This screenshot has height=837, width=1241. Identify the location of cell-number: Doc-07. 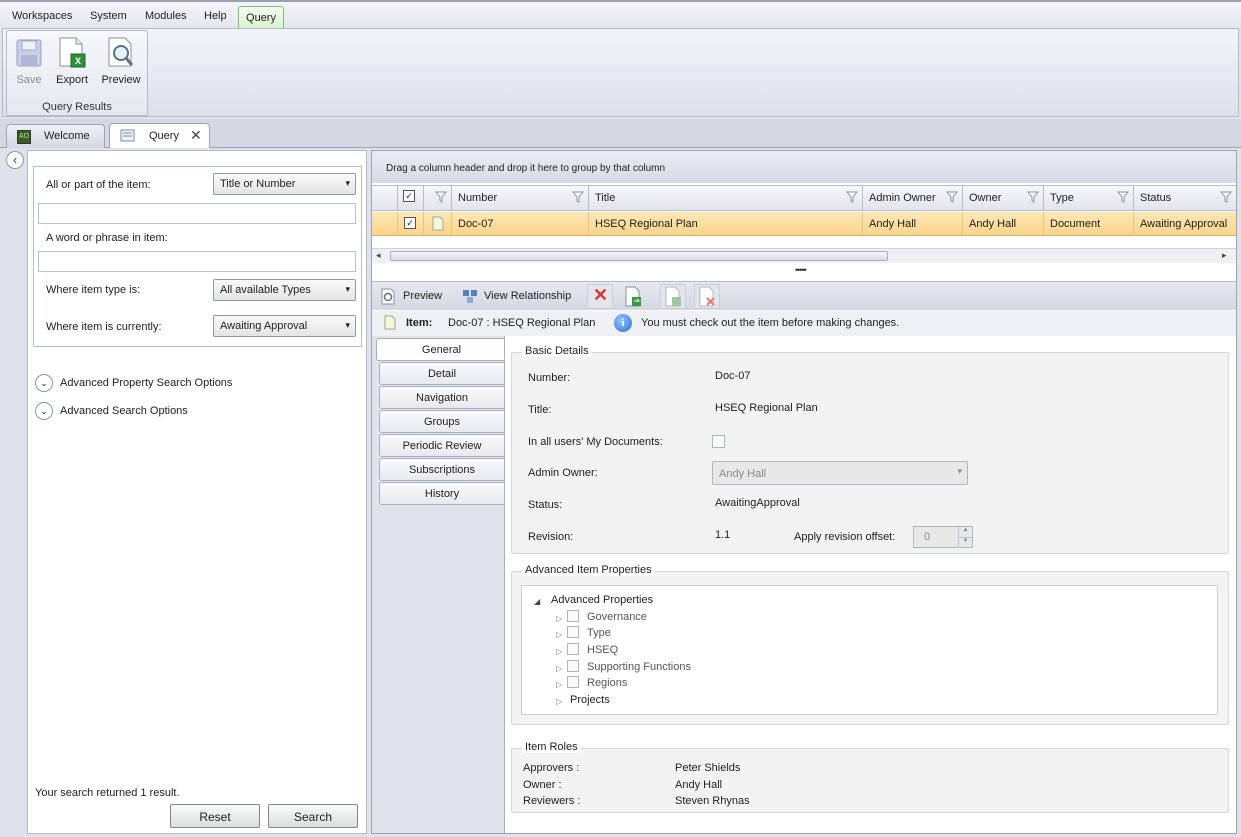
(520, 223).